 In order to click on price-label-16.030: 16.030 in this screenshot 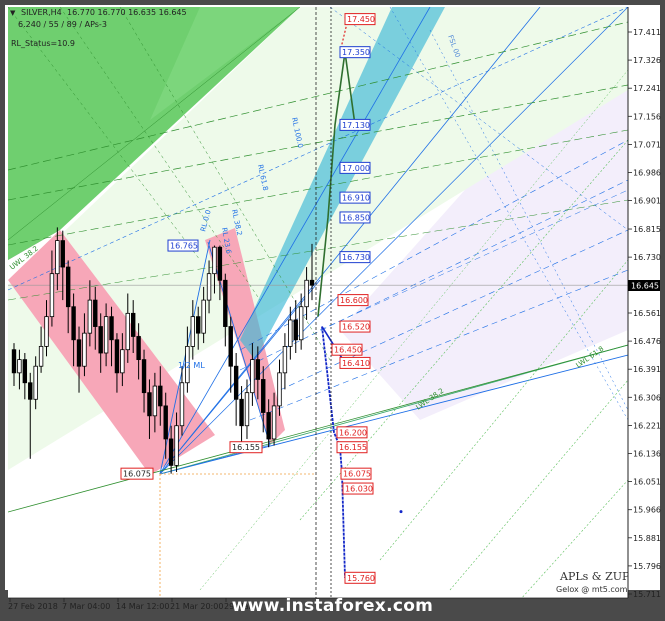, I will do `click(358, 488)`.